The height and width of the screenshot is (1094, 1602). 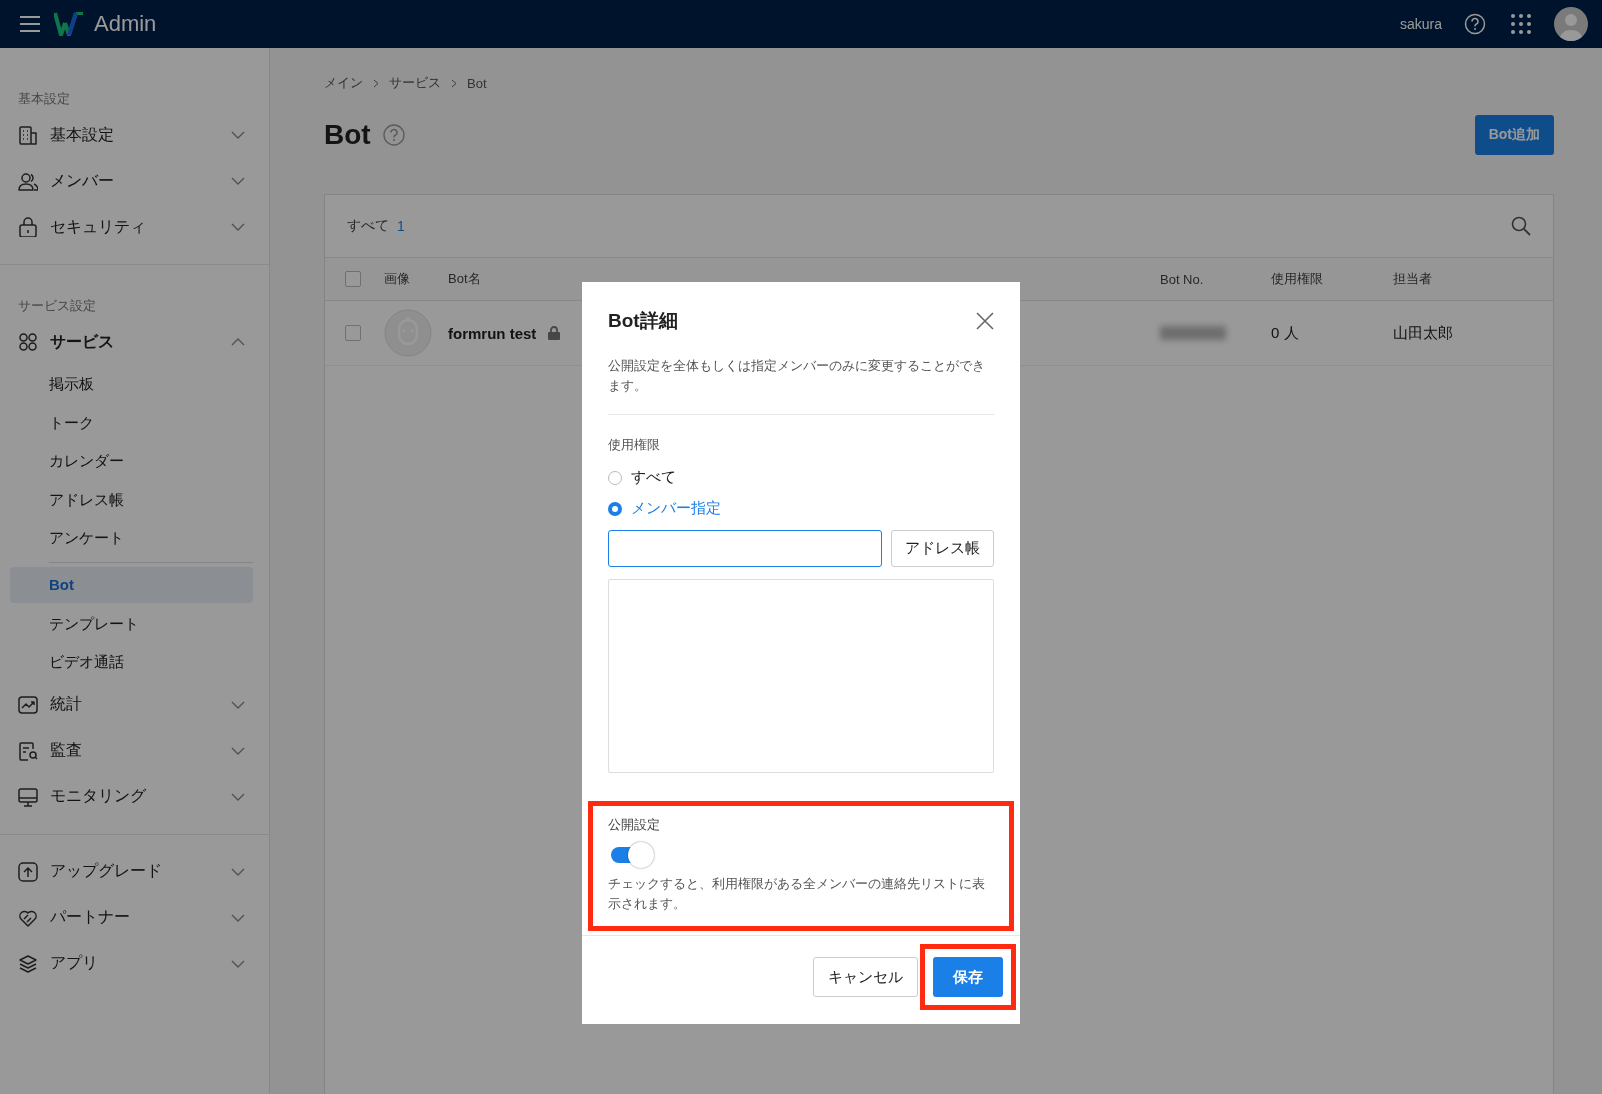 I want to click on address-book-button: アドレス帳, so click(x=942, y=548).